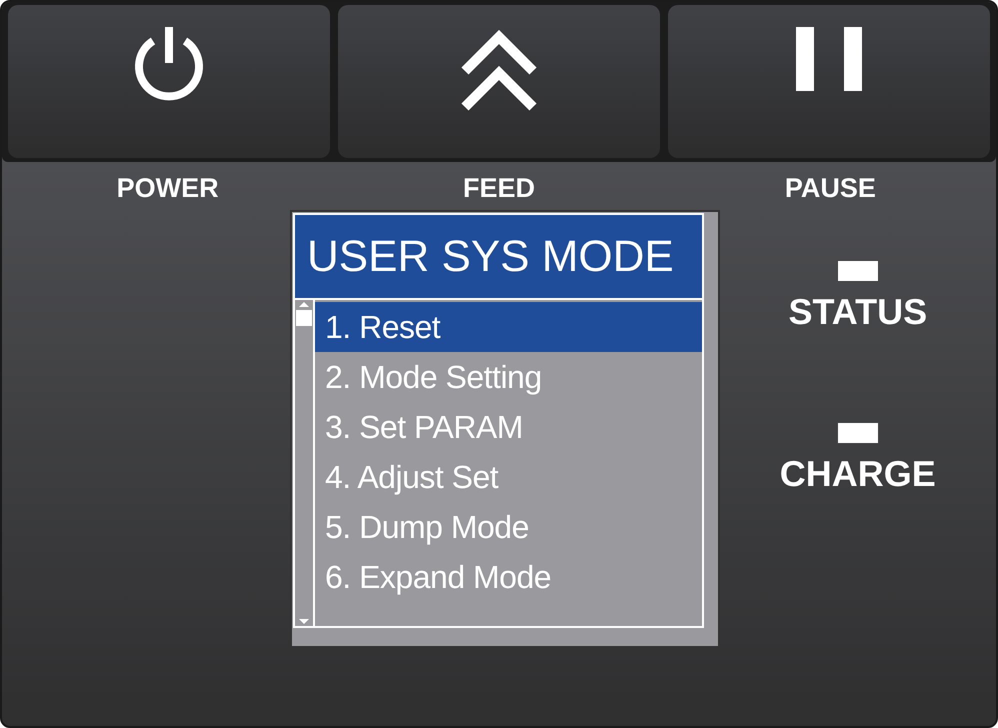 The image size is (998, 728). What do you see at coordinates (508, 377) in the screenshot?
I see `menu-item: 2. Mode Setting` at bounding box center [508, 377].